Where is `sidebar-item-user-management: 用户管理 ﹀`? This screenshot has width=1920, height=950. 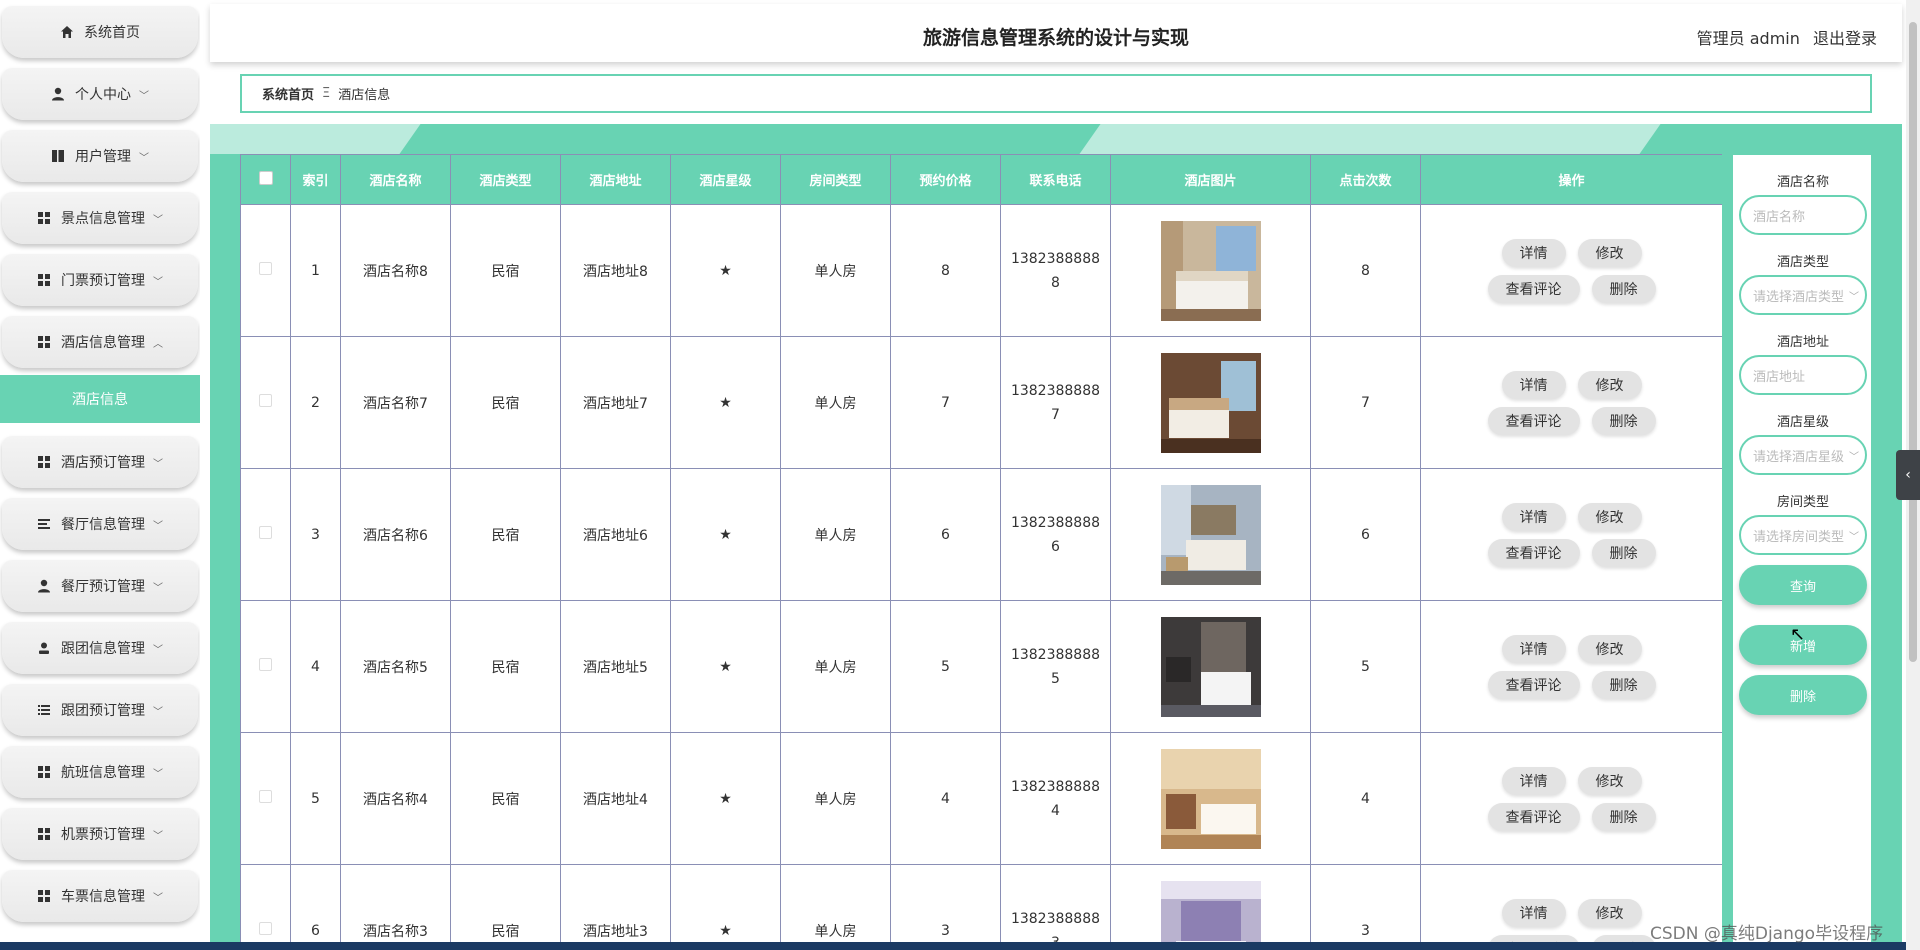 sidebar-item-user-management: 用户管理 ﹀ is located at coordinates (100, 156).